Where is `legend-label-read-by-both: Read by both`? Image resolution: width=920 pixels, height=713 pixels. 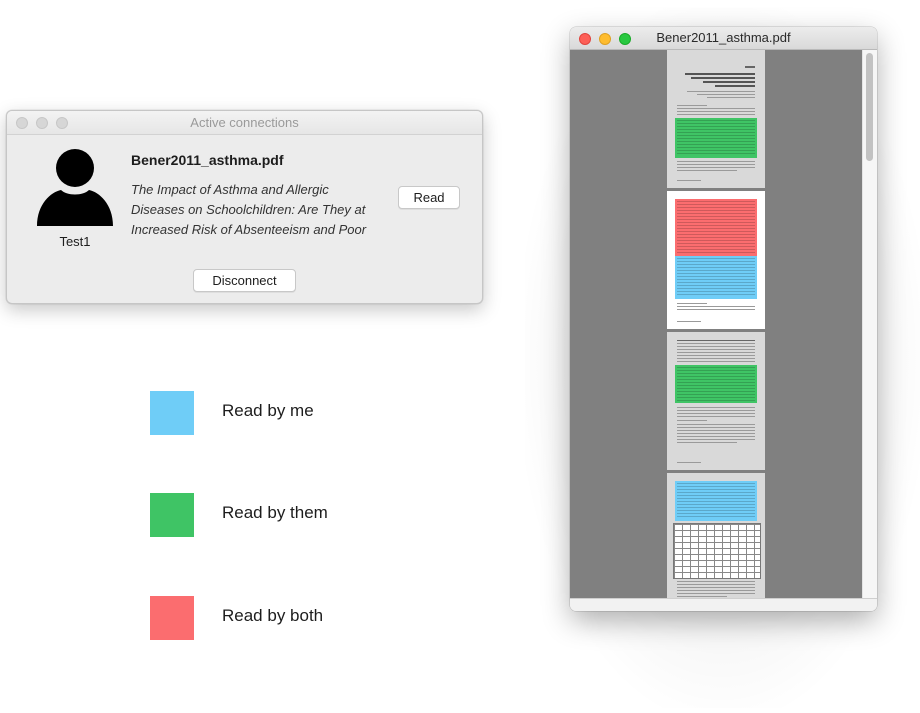 legend-label-read-by-both: Read by both is located at coordinates (273, 615).